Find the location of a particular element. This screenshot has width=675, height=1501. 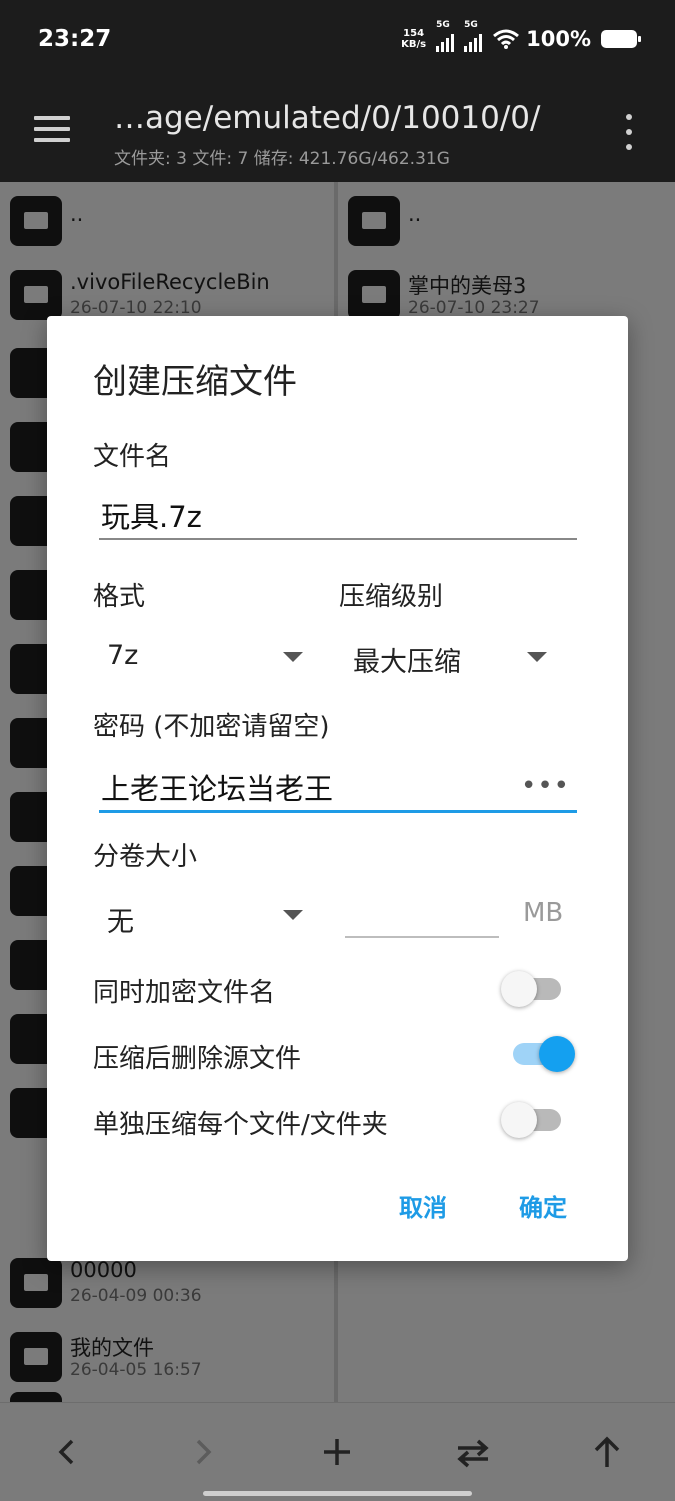

compress-separately-switch is located at coordinates (534, 1120).